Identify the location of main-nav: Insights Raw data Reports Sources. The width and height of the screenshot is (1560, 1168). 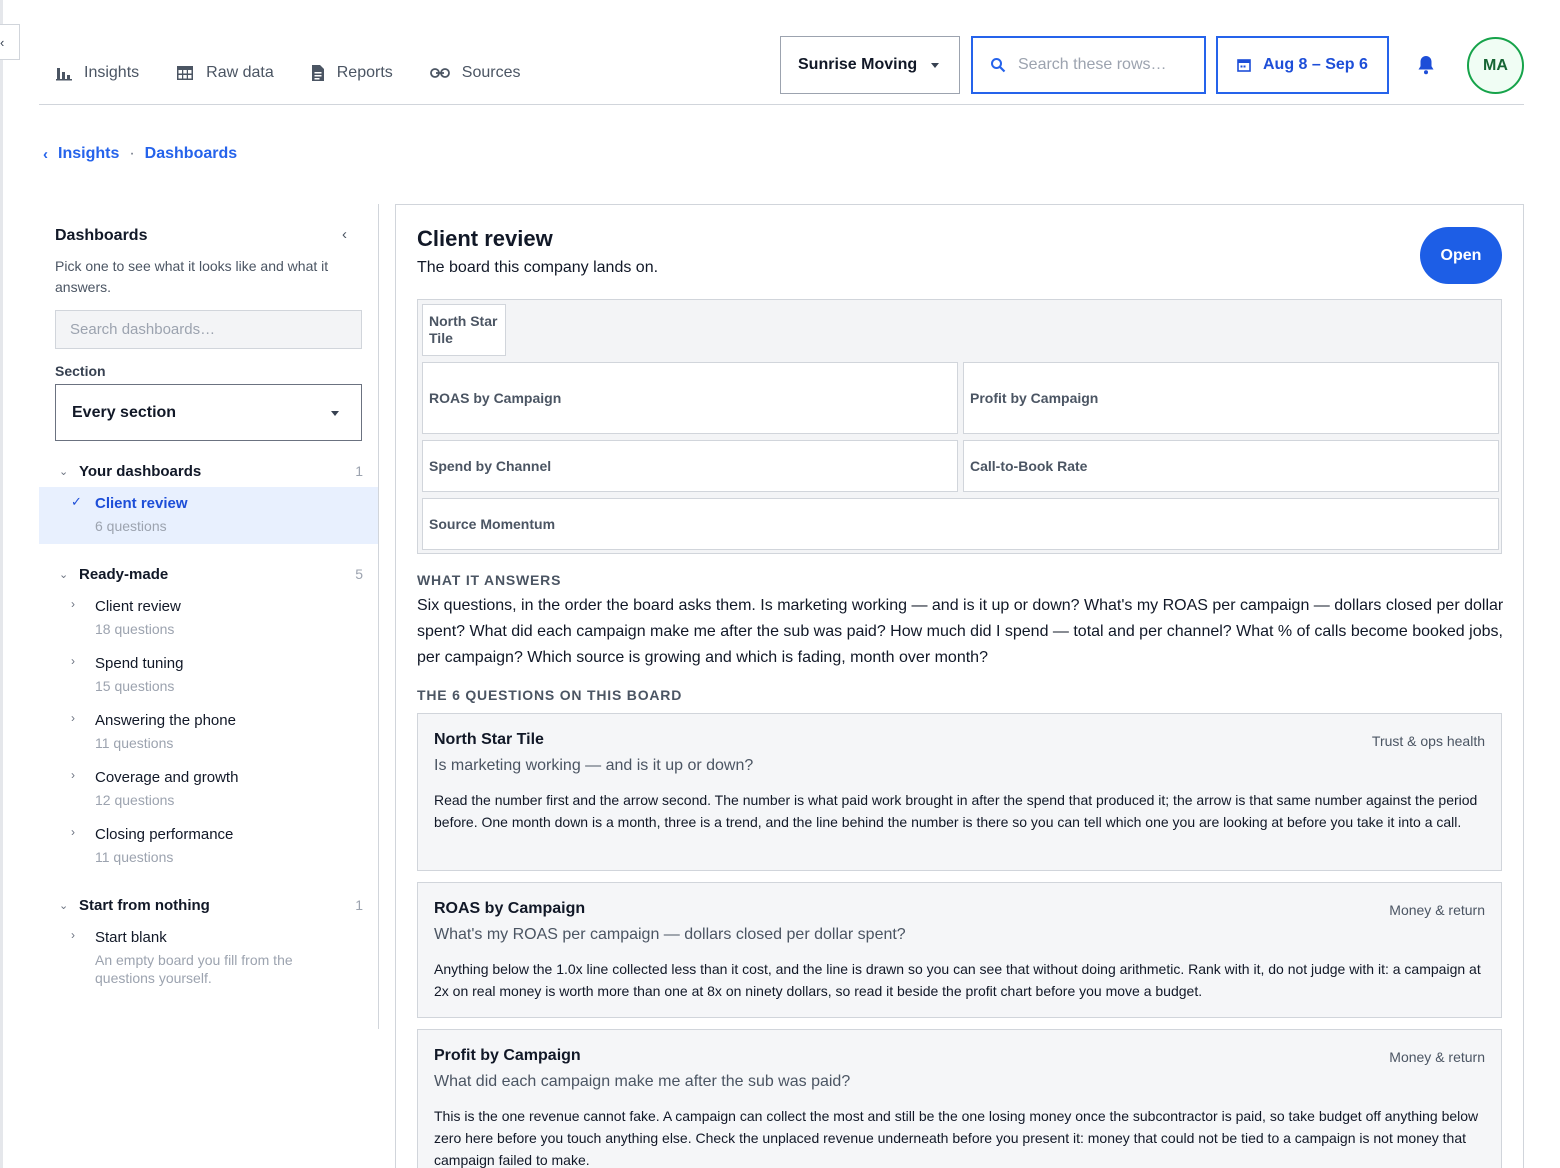
(288, 73).